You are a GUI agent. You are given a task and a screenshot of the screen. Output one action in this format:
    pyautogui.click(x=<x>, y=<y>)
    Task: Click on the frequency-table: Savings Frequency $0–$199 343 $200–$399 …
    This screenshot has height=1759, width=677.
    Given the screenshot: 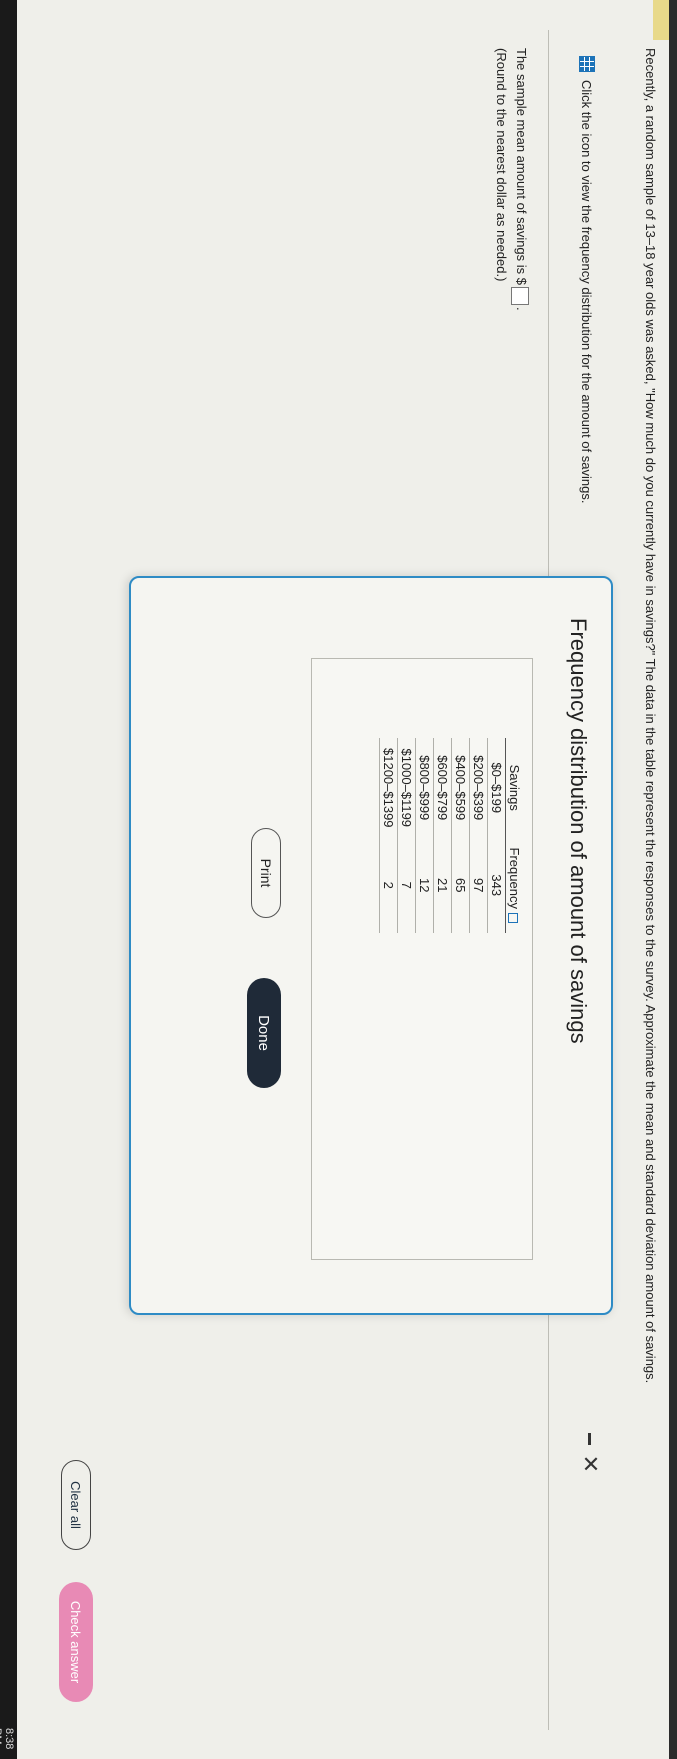 What is the action you would take?
    pyautogui.click(x=451, y=835)
    